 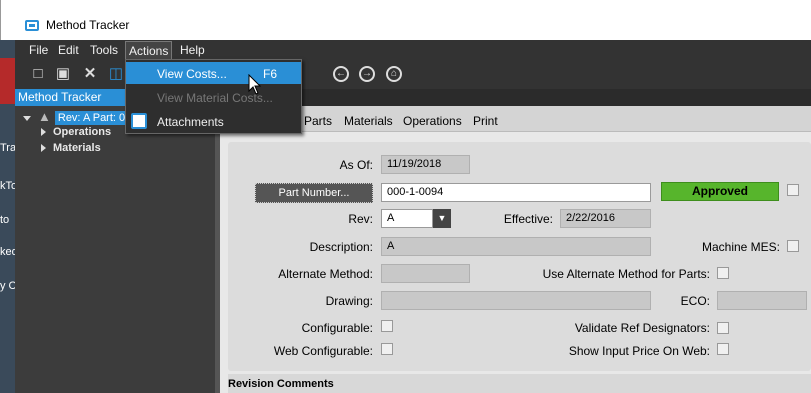 I want to click on machine-mes-label: Machine MES:, so click(x=740, y=247).